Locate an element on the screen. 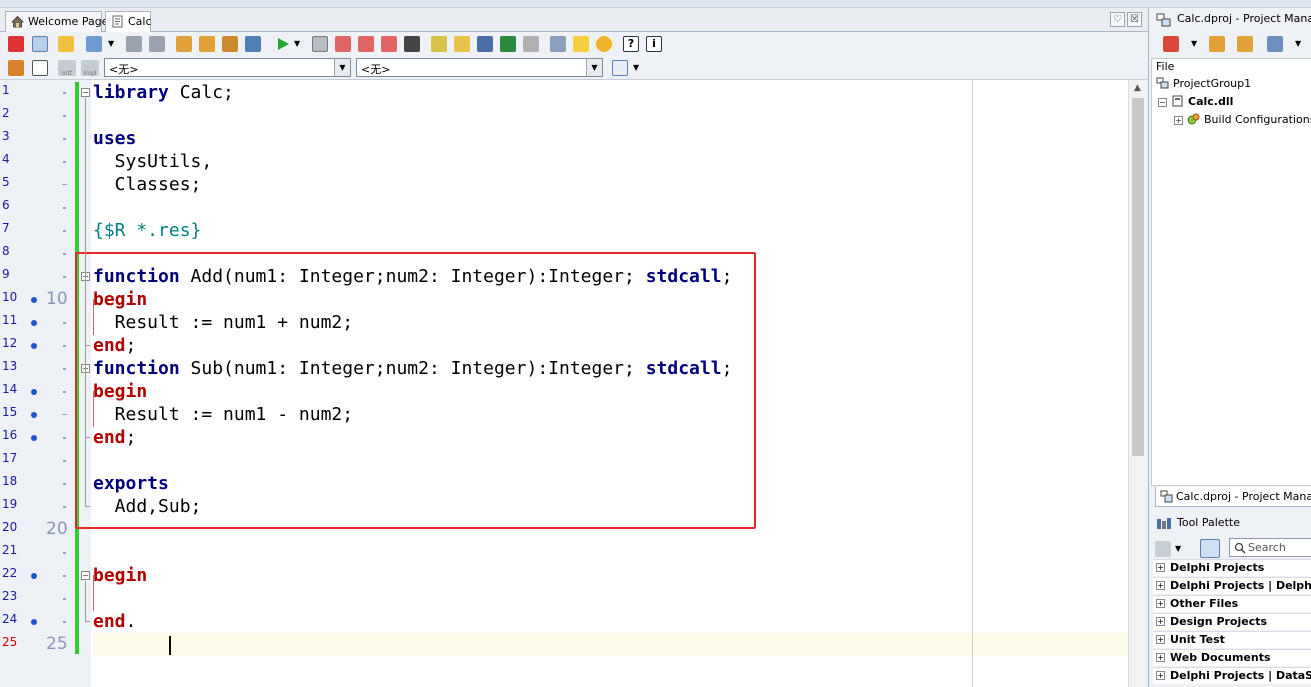 The width and height of the screenshot is (1311, 687). vertical-scrollbar: ▲ is located at coordinates (1137, 383).